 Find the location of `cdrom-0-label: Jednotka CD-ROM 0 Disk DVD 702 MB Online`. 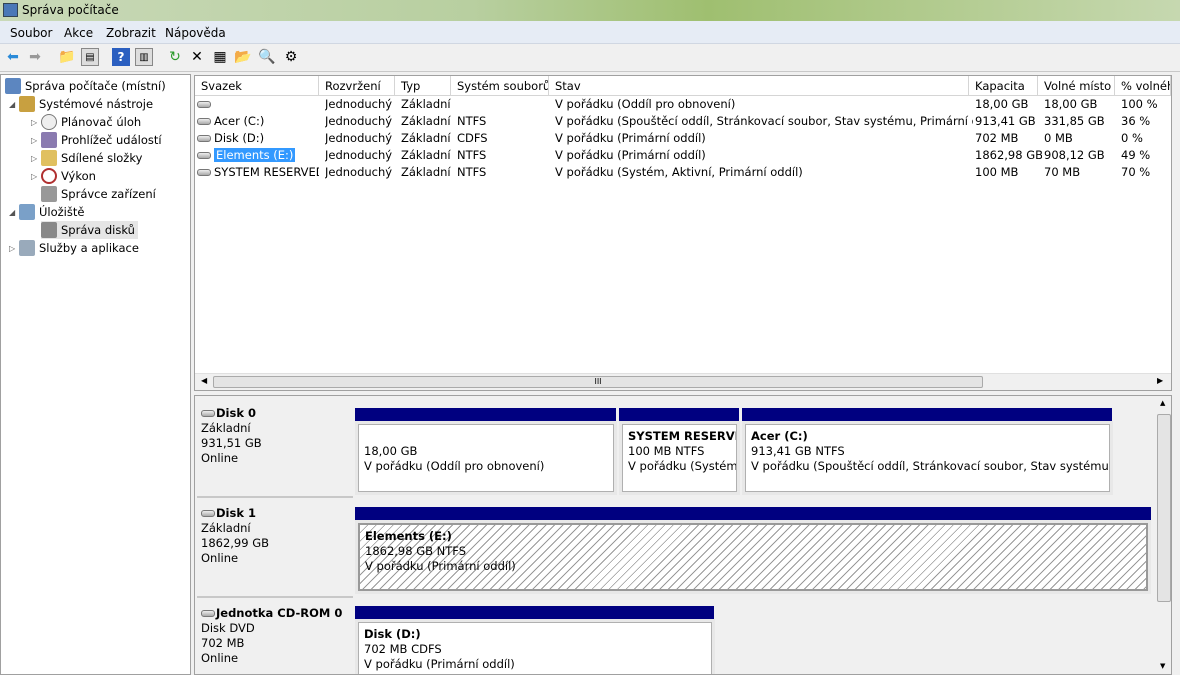

cdrom-0-label: Jednotka CD-ROM 0 Disk DVD 702 MB Online is located at coordinates (275, 637).